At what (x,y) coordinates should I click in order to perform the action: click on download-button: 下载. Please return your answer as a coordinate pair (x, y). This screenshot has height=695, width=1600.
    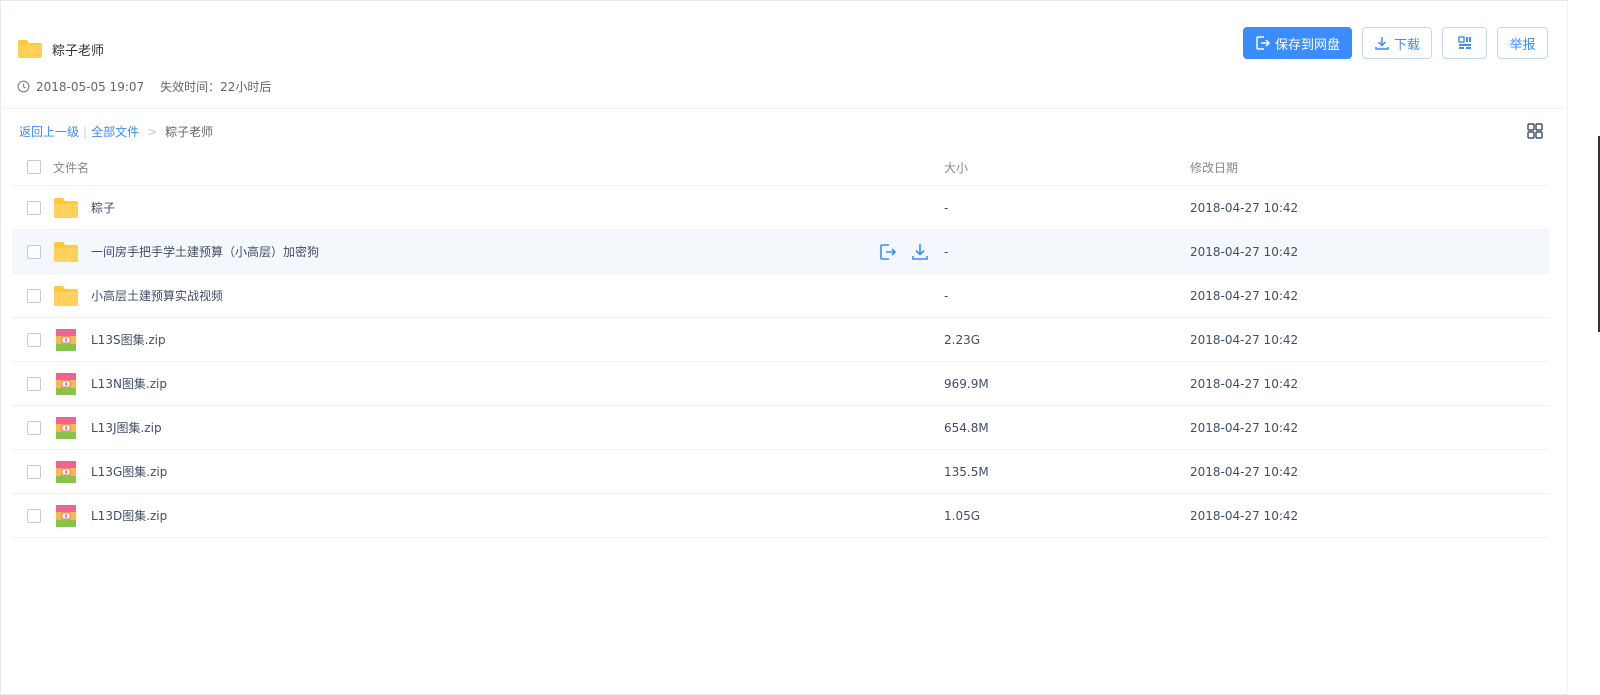
    Looking at the image, I should click on (1396, 43).